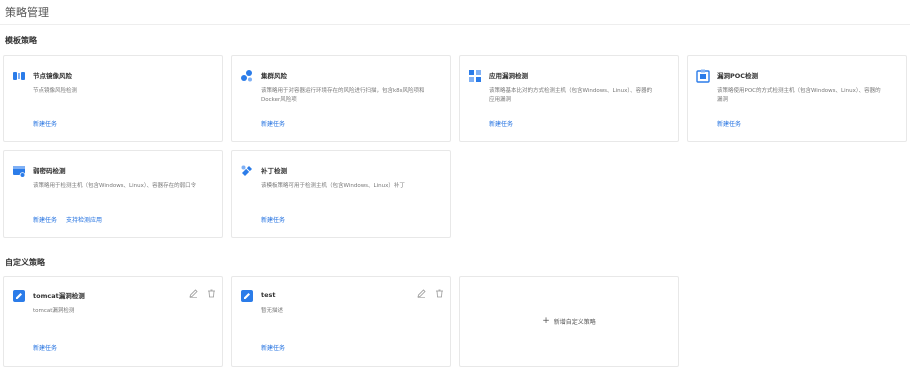 The height and width of the screenshot is (375, 910). Describe the element at coordinates (247, 170) in the screenshot. I see `patch-icon` at that location.